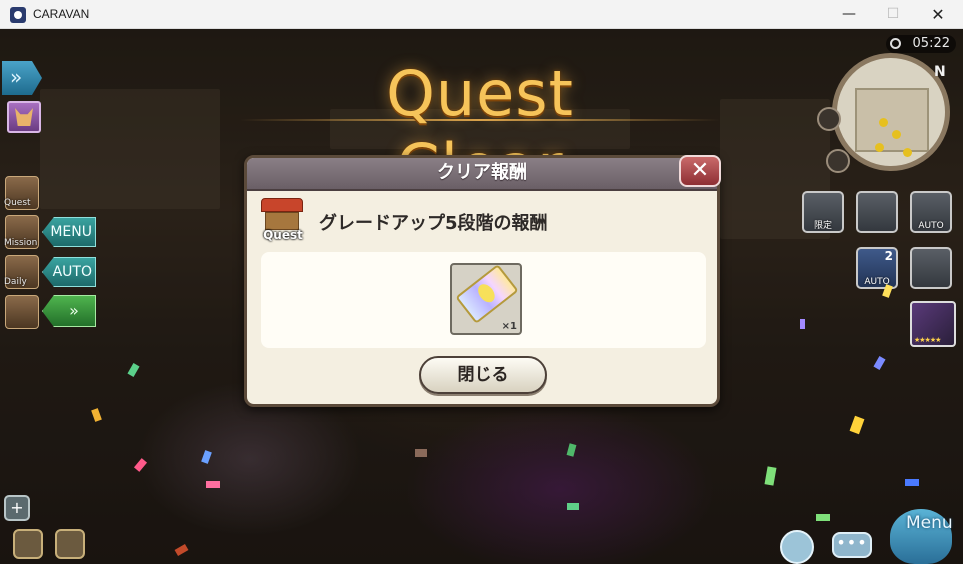  What do you see at coordinates (931, 268) in the screenshot?
I see `party-button` at bounding box center [931, 268].